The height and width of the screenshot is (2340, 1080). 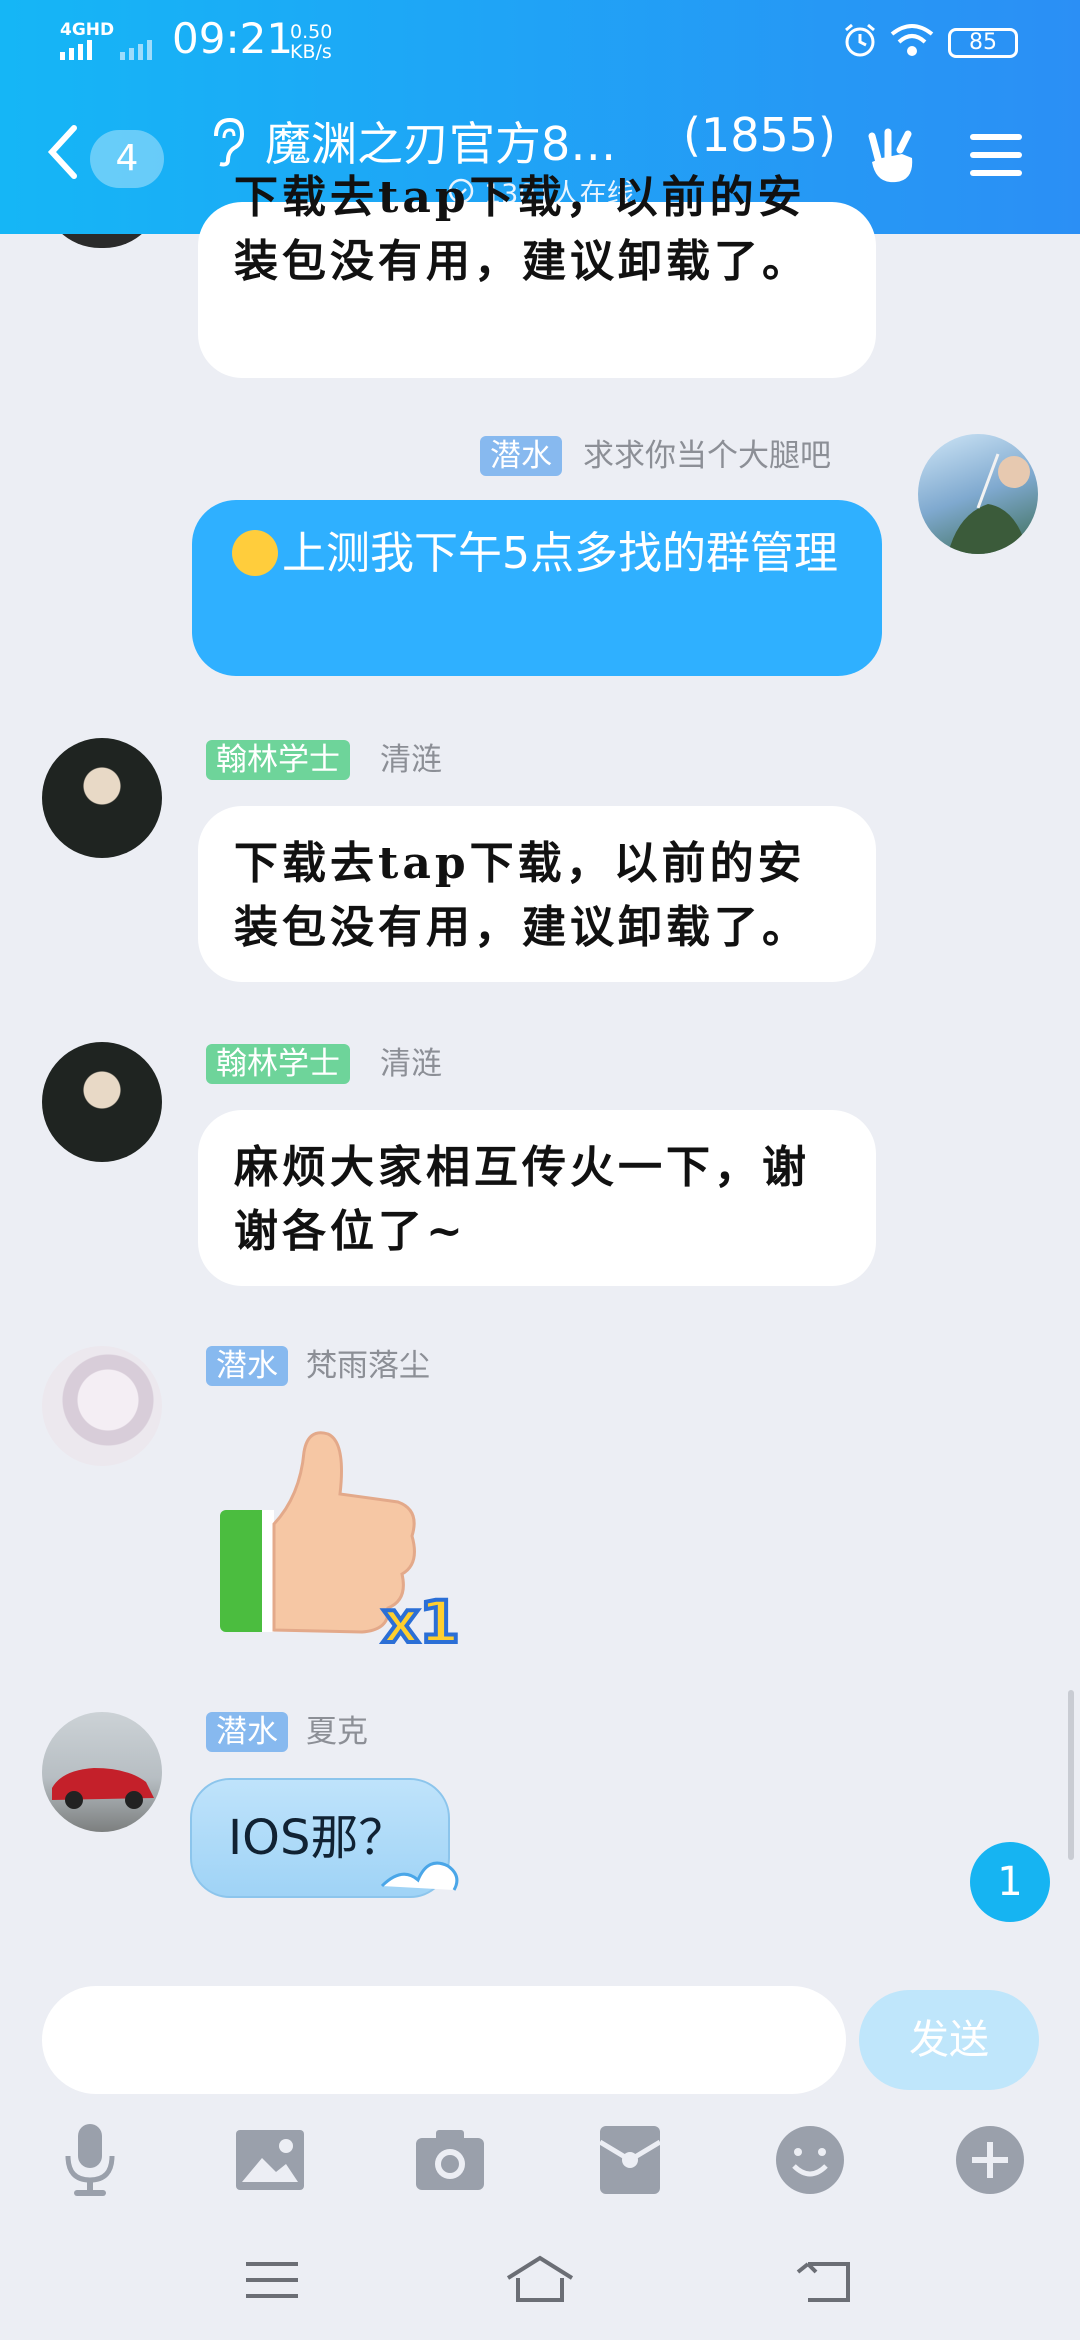 What do you see at coordinates (337, 1732) in the screenshot?
I see `sender-name: 夏克` at bounding box center [337, 1732].